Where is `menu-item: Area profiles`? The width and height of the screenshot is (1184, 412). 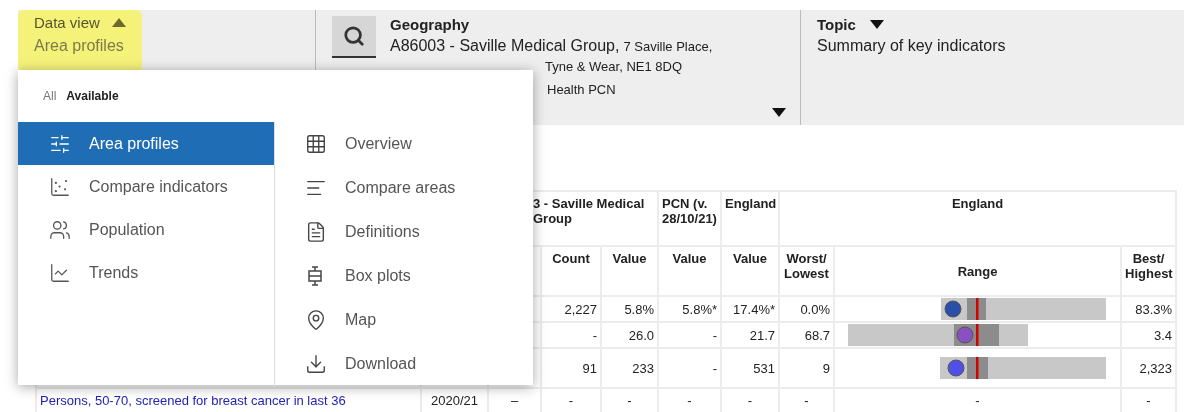 menu-item: Area profiles is located at coordinates (146, 143).